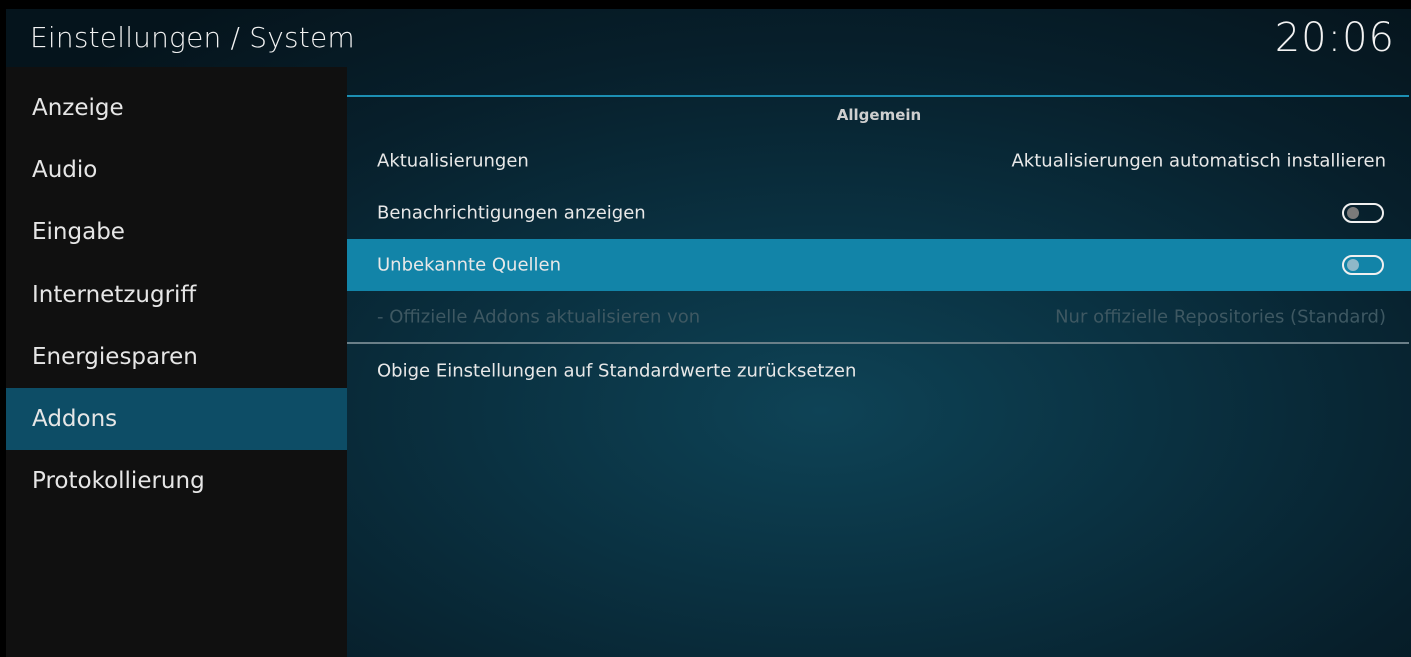 The height and width of the screenshot is (657, 1411). Describe the element at coordinates (78, 232) in the screenshot. I see `sidebar-item-label: Eingabe` at that location.